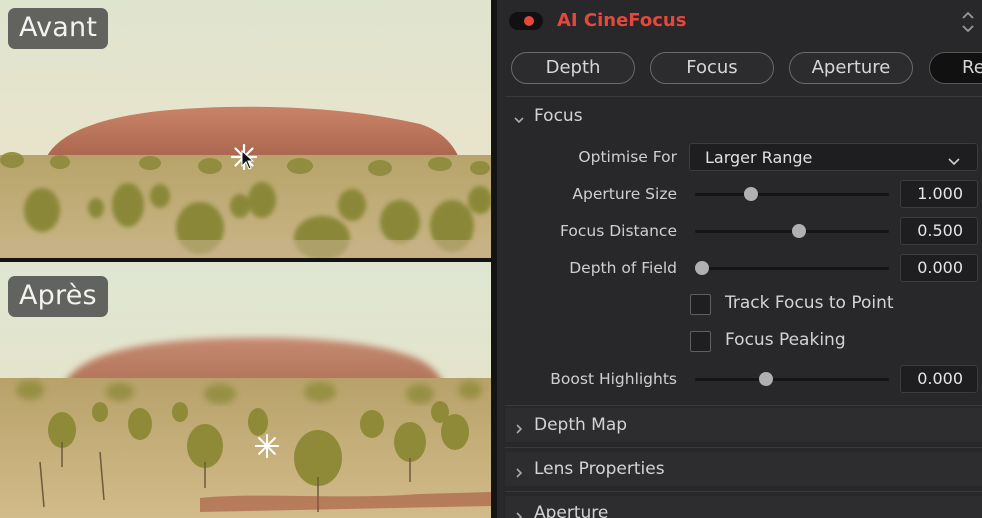 Image resolution: width=982 pixels, height=518 pixels. I want to click on aperture-size-field: 1.000, so click(939, 194).